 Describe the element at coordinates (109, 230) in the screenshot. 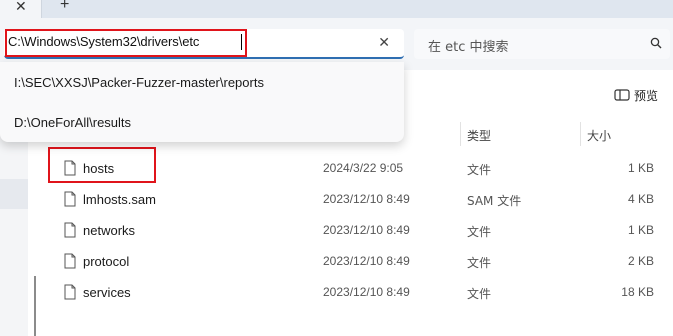

I see `file-name: networks` at that location.